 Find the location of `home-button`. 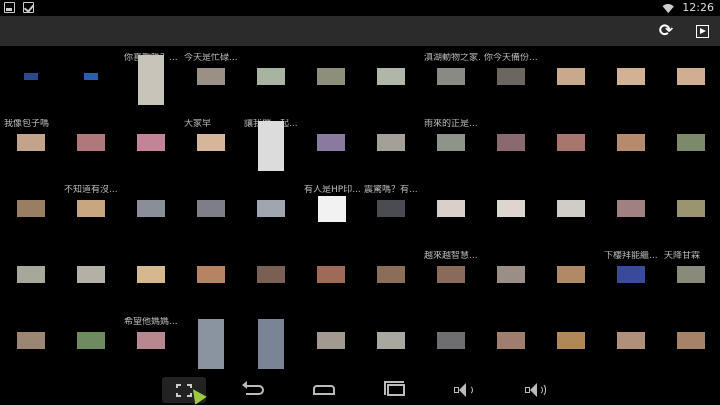

home-button is located at coordinates (324, 390).